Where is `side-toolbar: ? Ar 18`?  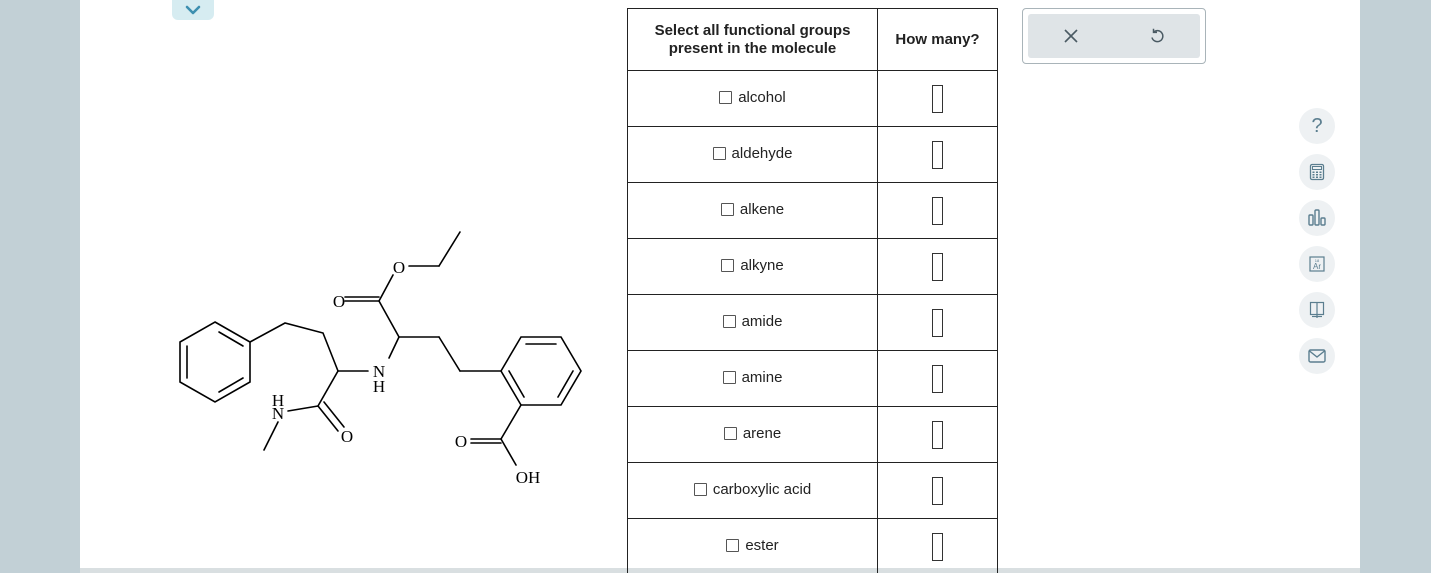 side-toolbar: ? Ar 18 is located at coordinates (1317, 246).